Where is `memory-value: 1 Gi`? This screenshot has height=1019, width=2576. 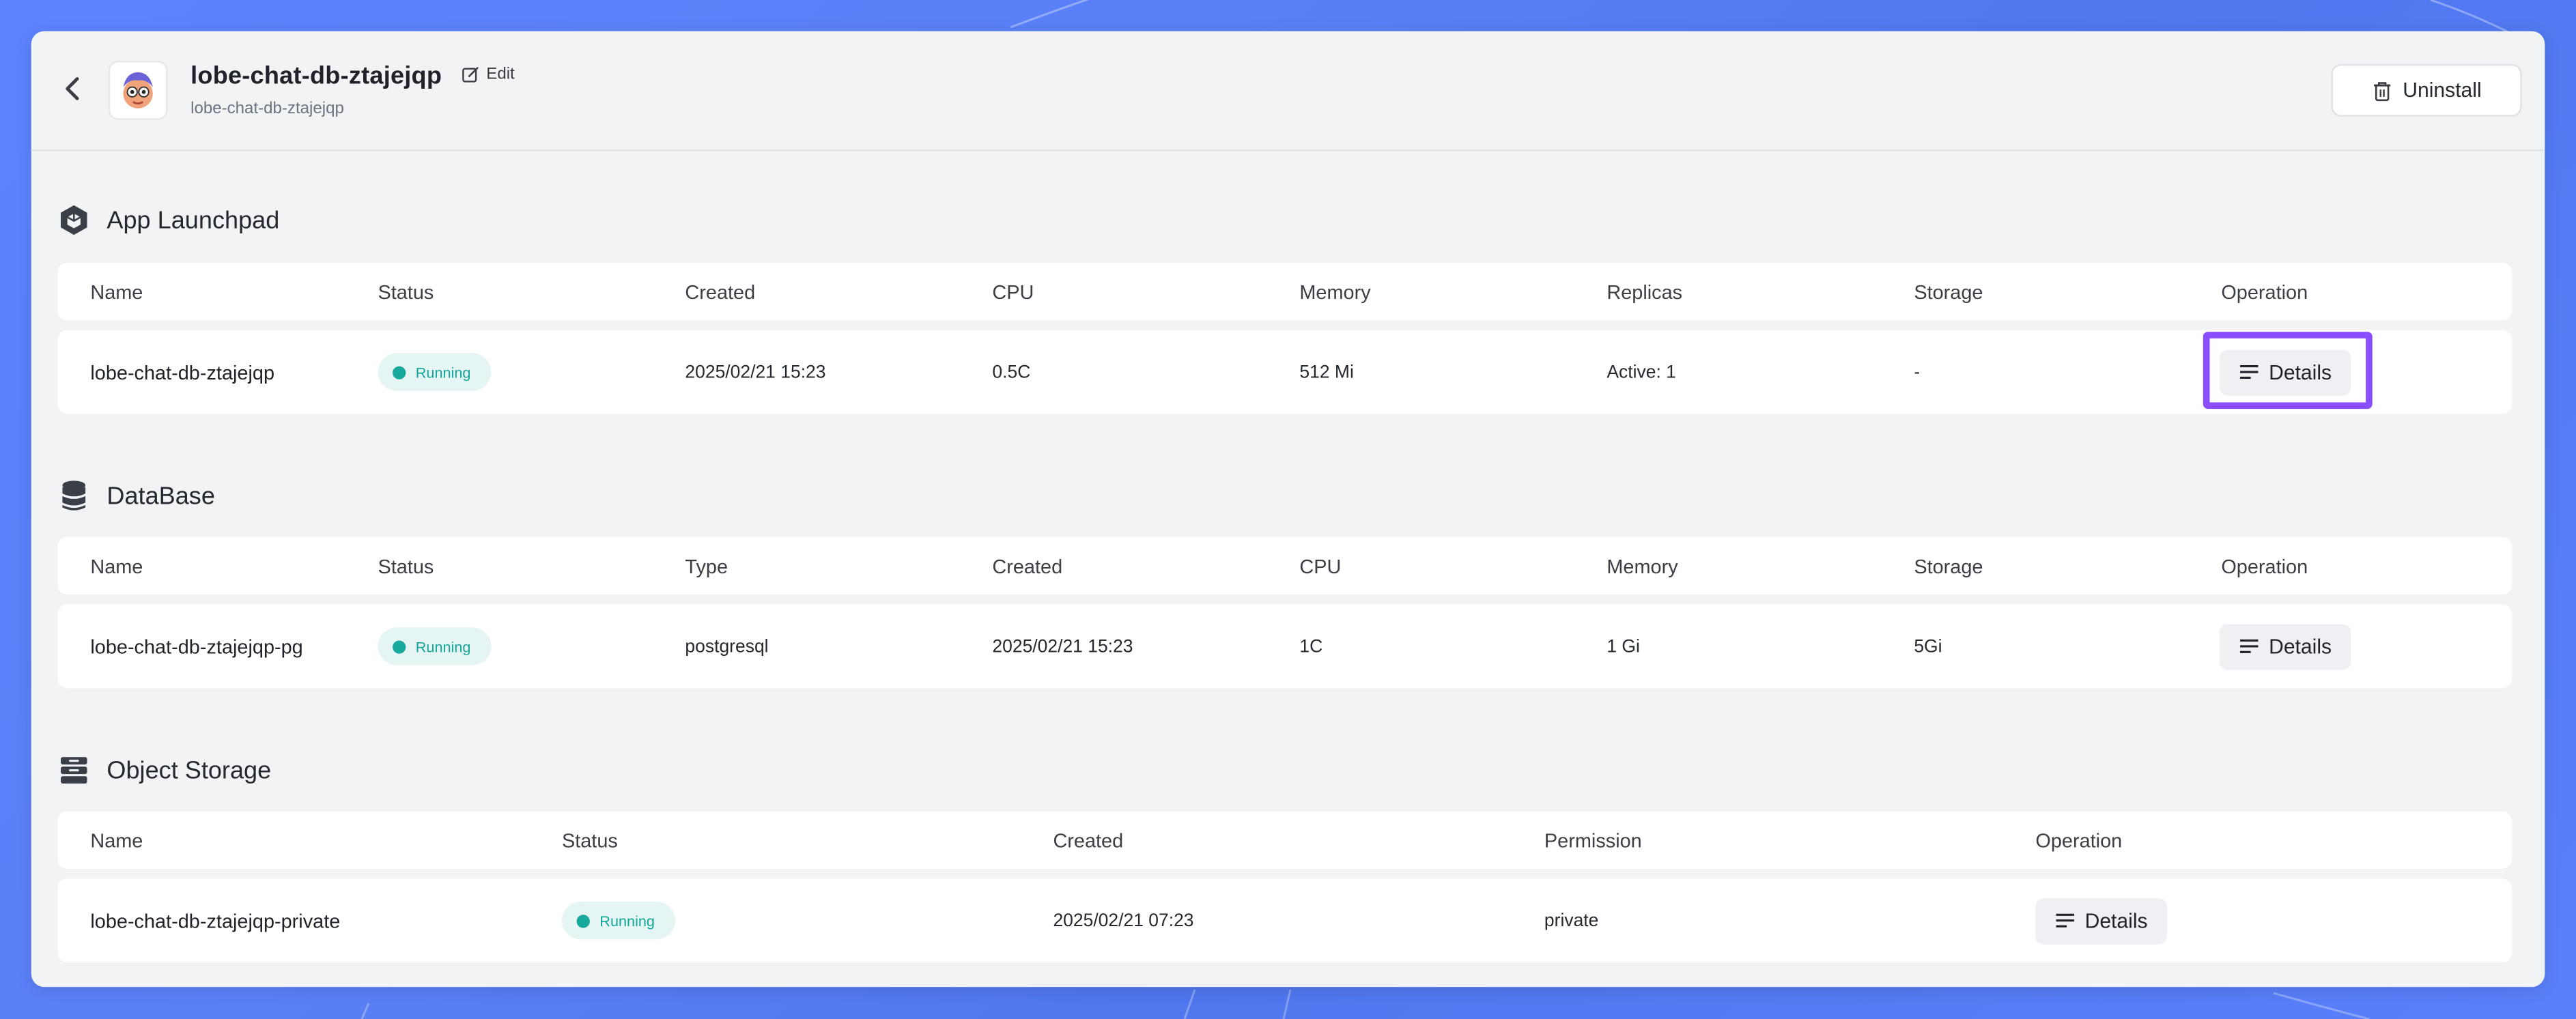 memory-value: 1 Gi is located at coordinates (1623, 647).